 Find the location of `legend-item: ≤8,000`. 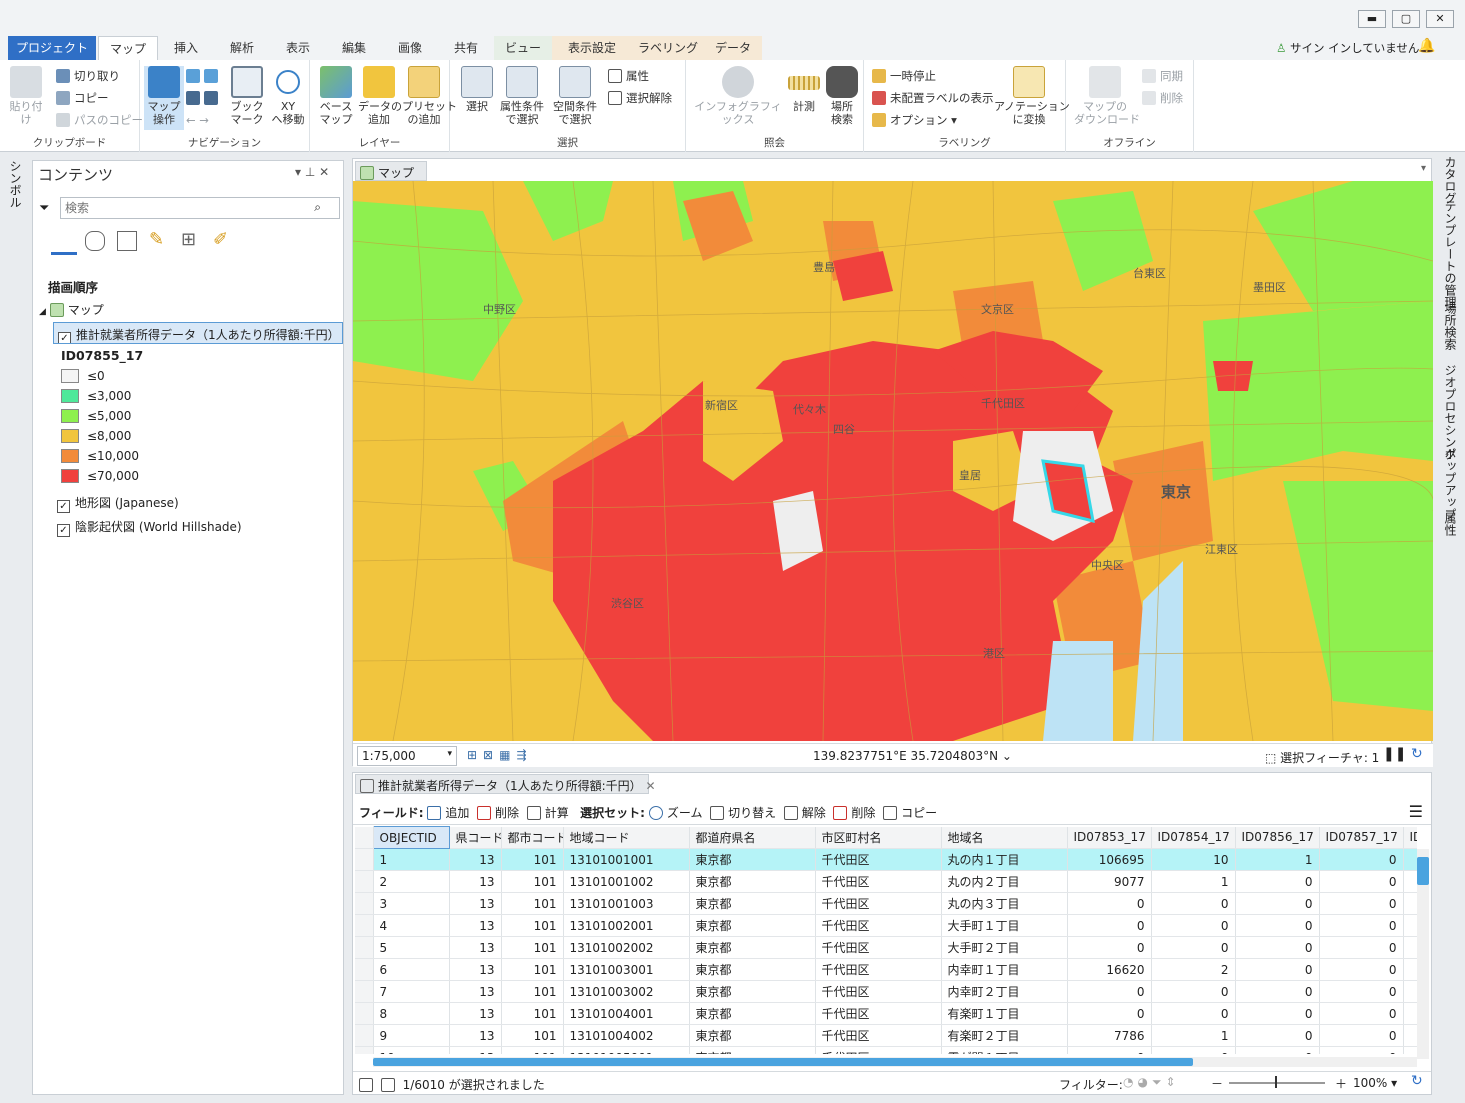

legend-item: ≤8,000 is located at coordinates (96, 436).